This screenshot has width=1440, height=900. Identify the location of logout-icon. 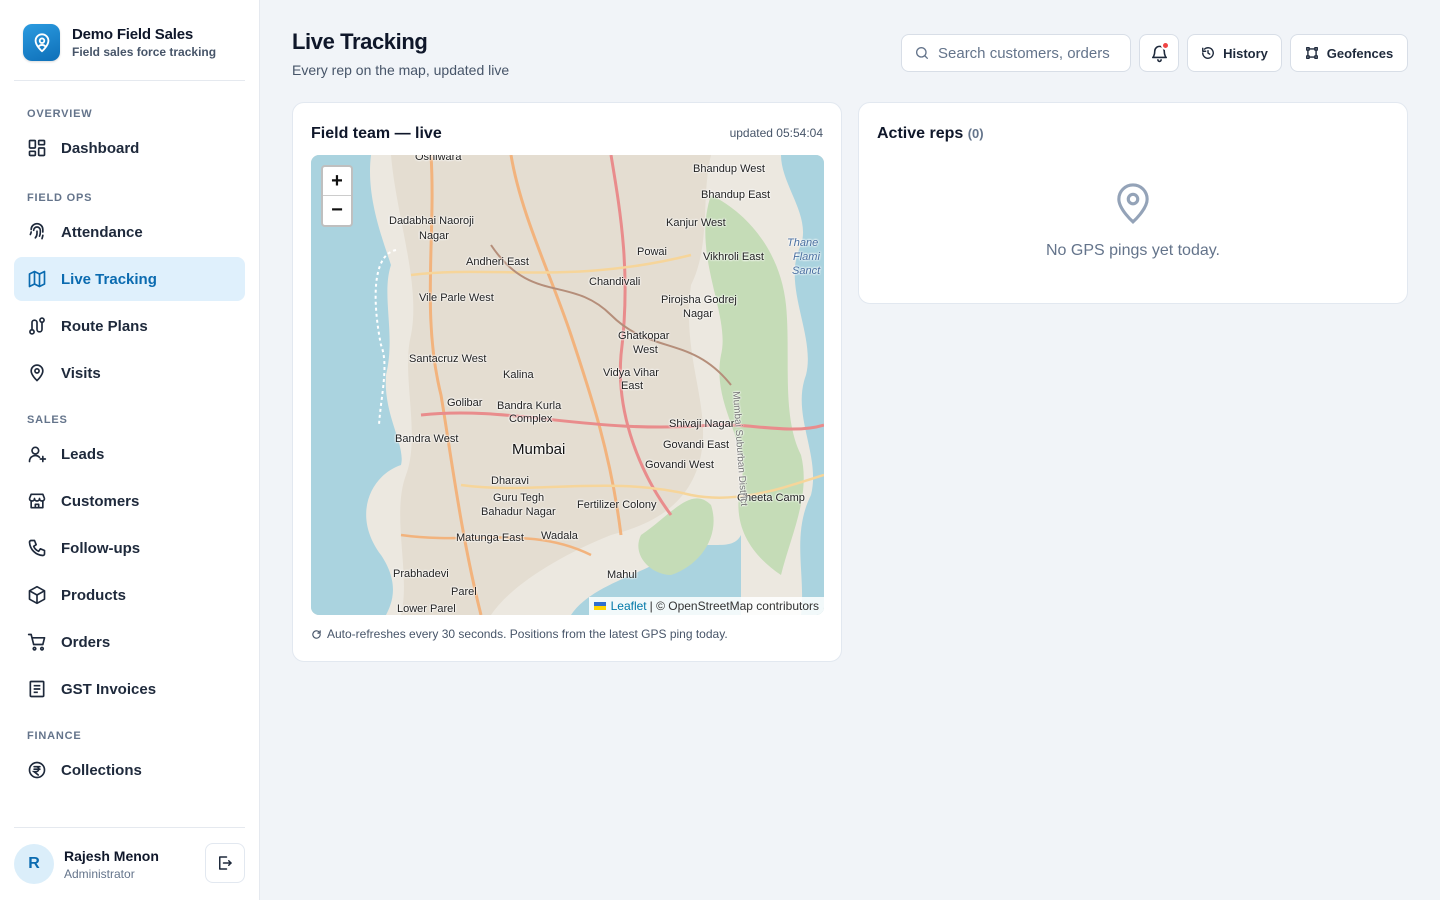
(225, 863).